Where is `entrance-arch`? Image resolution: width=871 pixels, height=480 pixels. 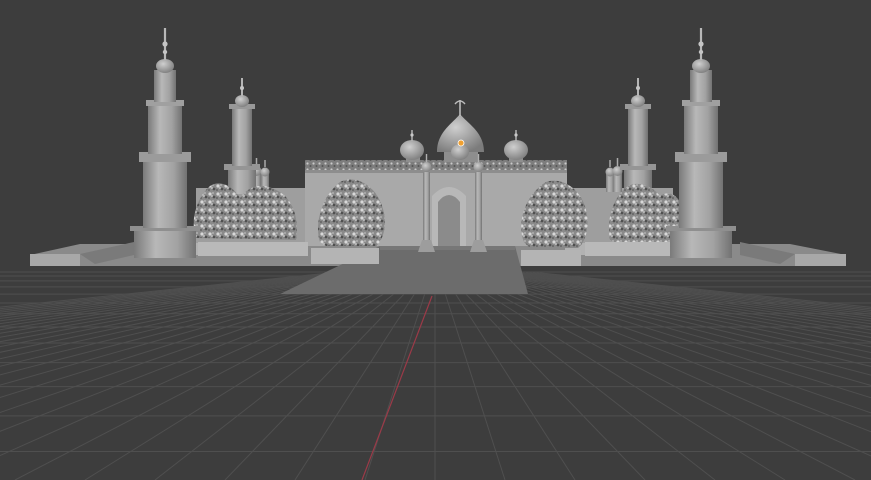 entrance-arch is located at coordinates (449, 216).